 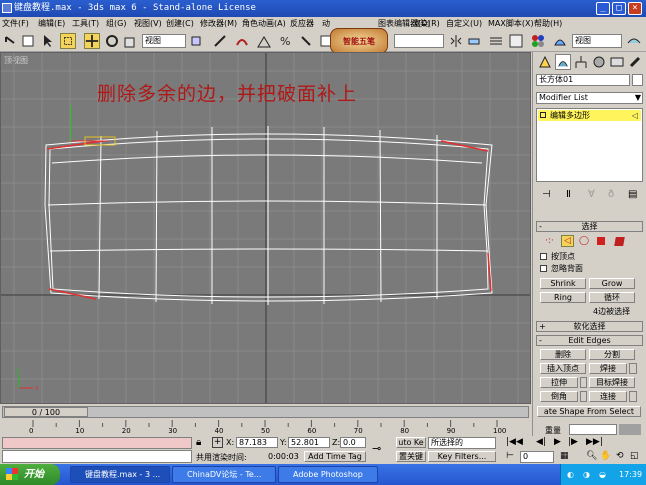 I want to click on layer-manager-icon, so click(x=496, y=41).